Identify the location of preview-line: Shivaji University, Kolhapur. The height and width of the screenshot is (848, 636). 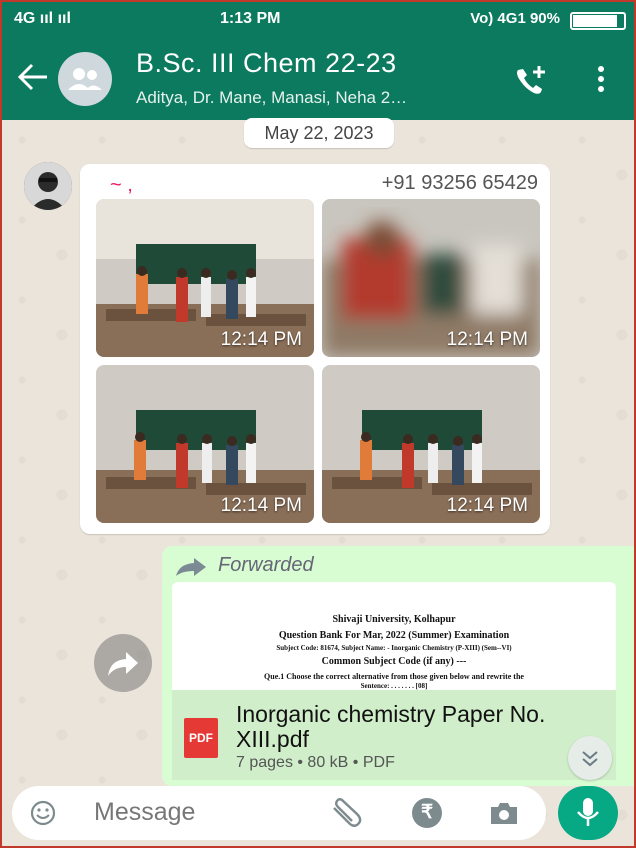
(394, 619).